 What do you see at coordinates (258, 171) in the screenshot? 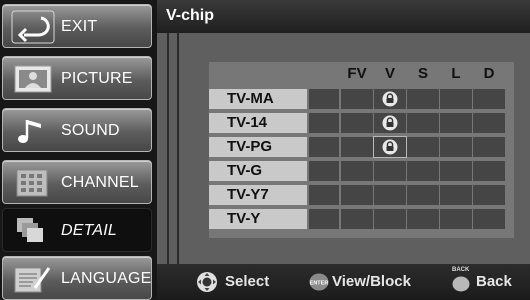
I see `rating-label: TV-G` at bounding box center [258, 171].